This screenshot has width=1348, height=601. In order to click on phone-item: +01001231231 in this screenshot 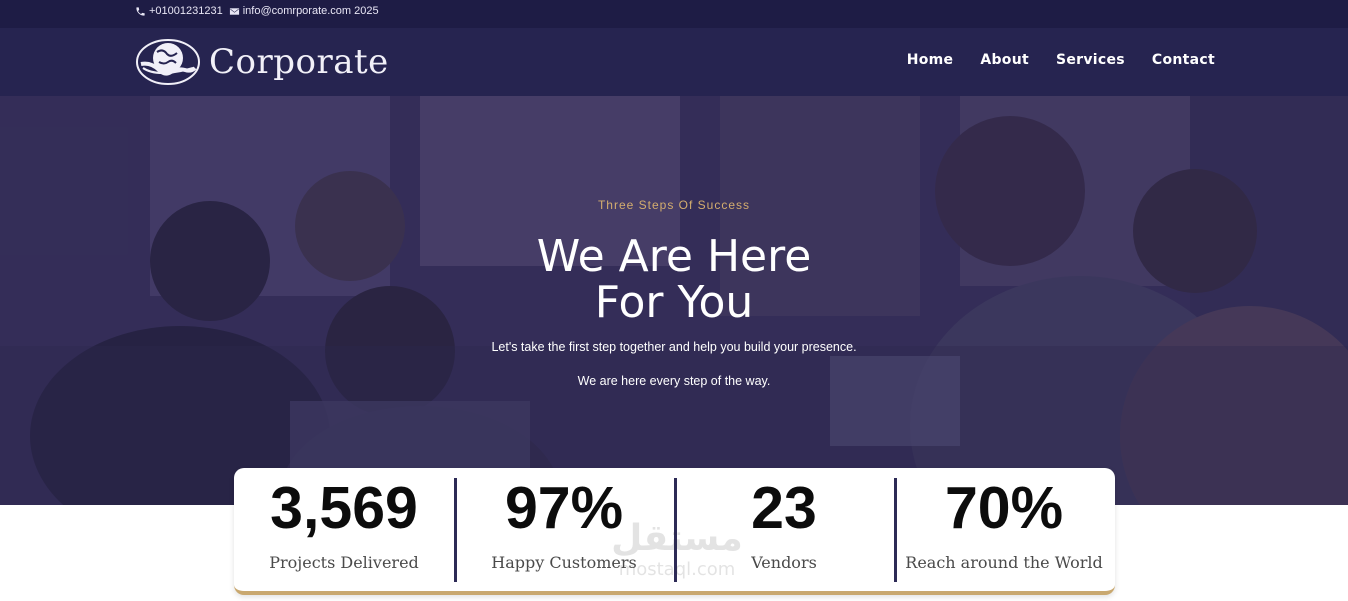, I will do `click(179, 11)`.